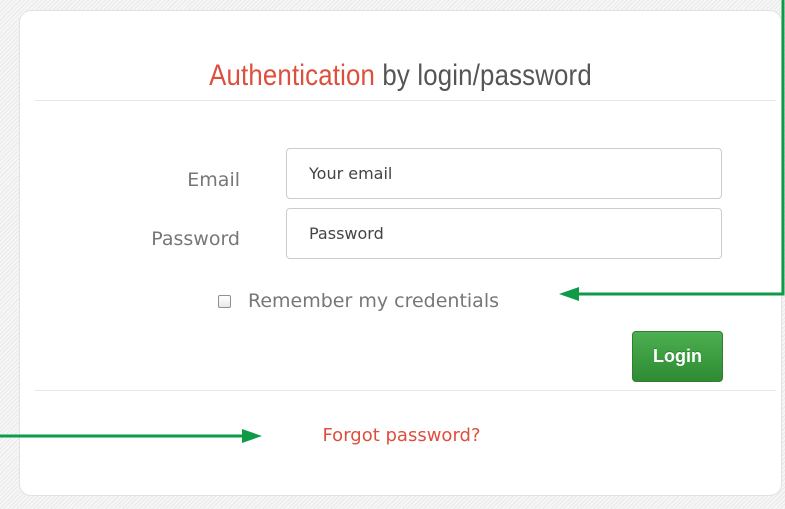 The height and width of the screenshot is (509, 785). Describe the element at coordinates (292, 75) in the screenshot. I see `title-accent: Authentication` at that location.